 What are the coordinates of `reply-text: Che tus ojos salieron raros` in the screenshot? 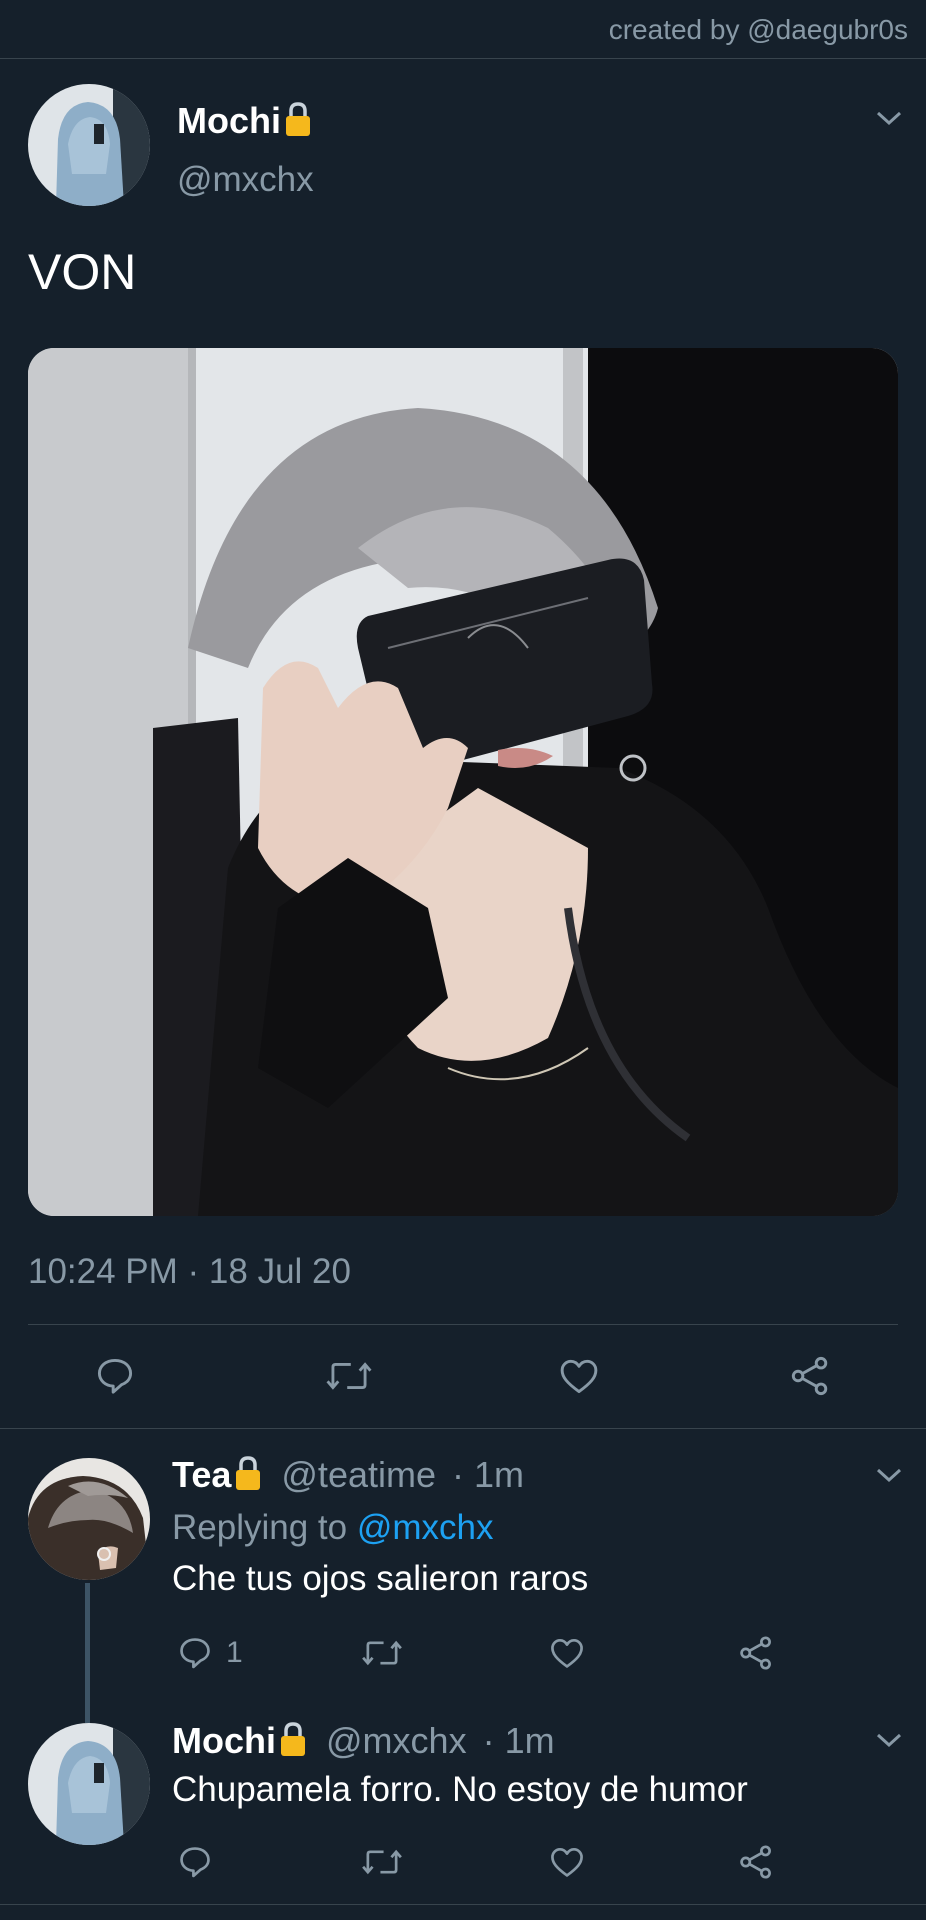 It's located at (380, 1578).